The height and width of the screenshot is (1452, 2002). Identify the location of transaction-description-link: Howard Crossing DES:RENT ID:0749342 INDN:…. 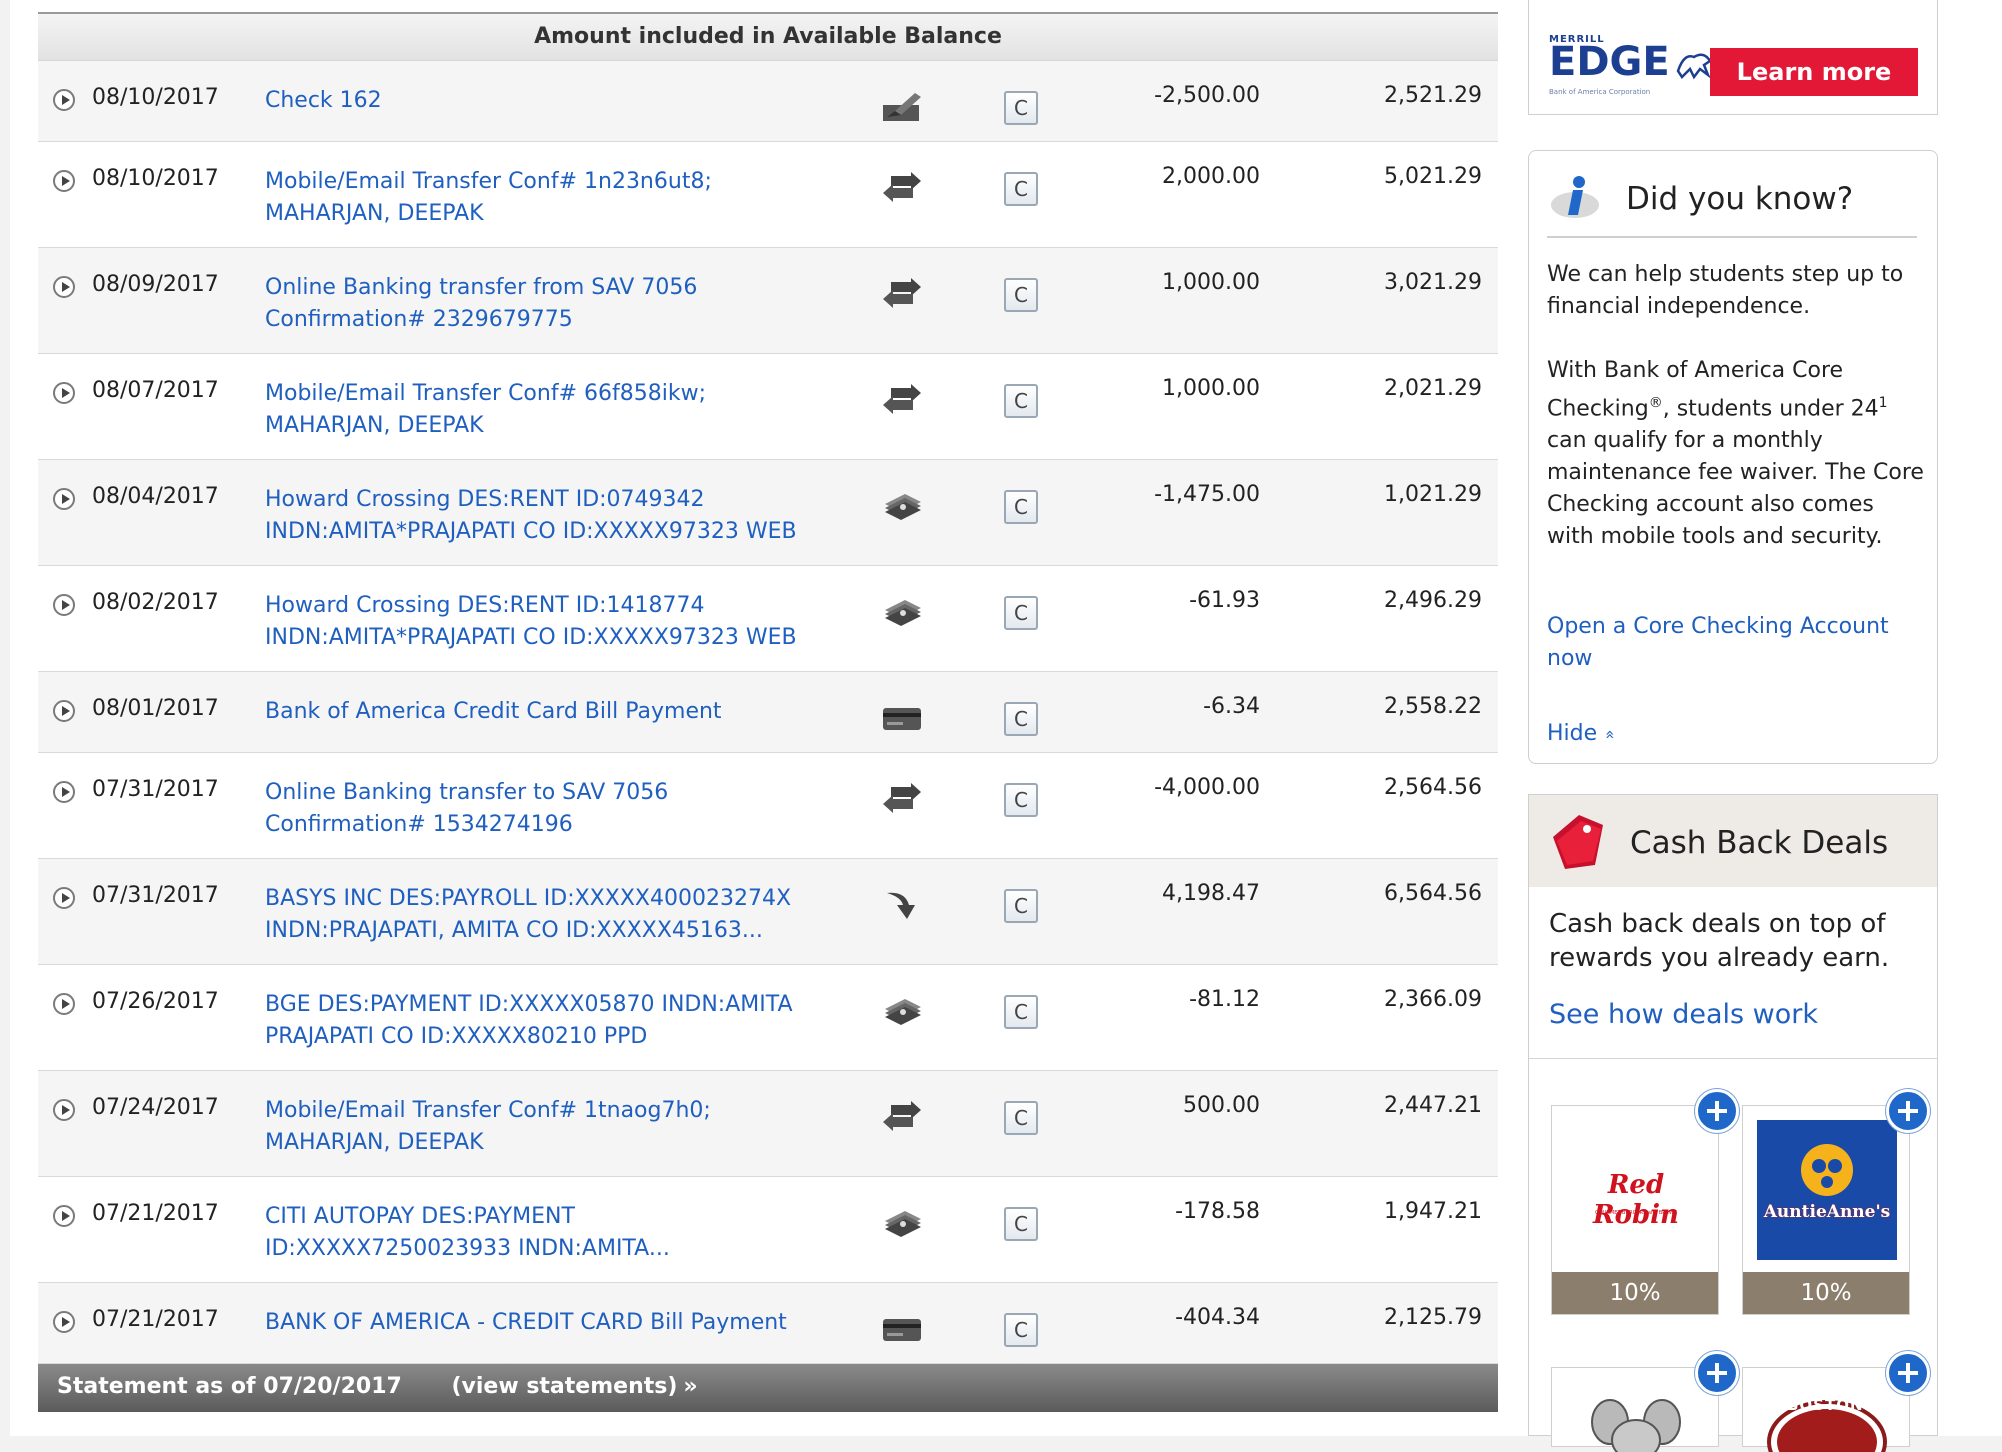
(565, 516).